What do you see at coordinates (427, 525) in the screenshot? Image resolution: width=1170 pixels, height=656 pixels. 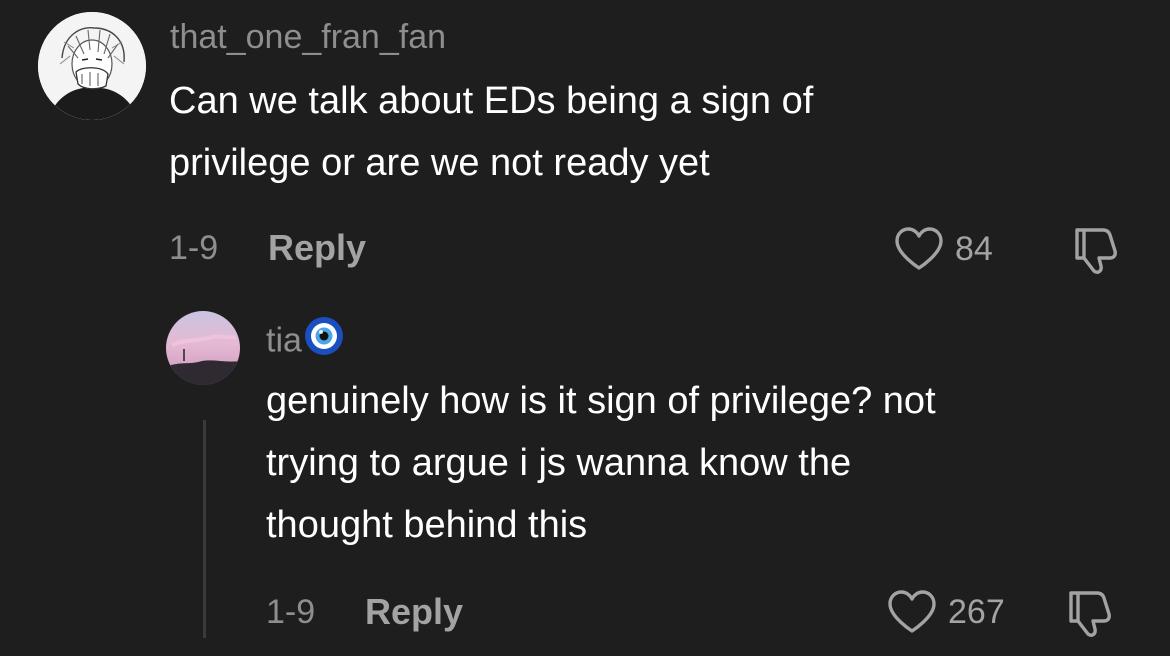 I see `reply-text-line-3: thought behind this` at bounding box center [427, 525].